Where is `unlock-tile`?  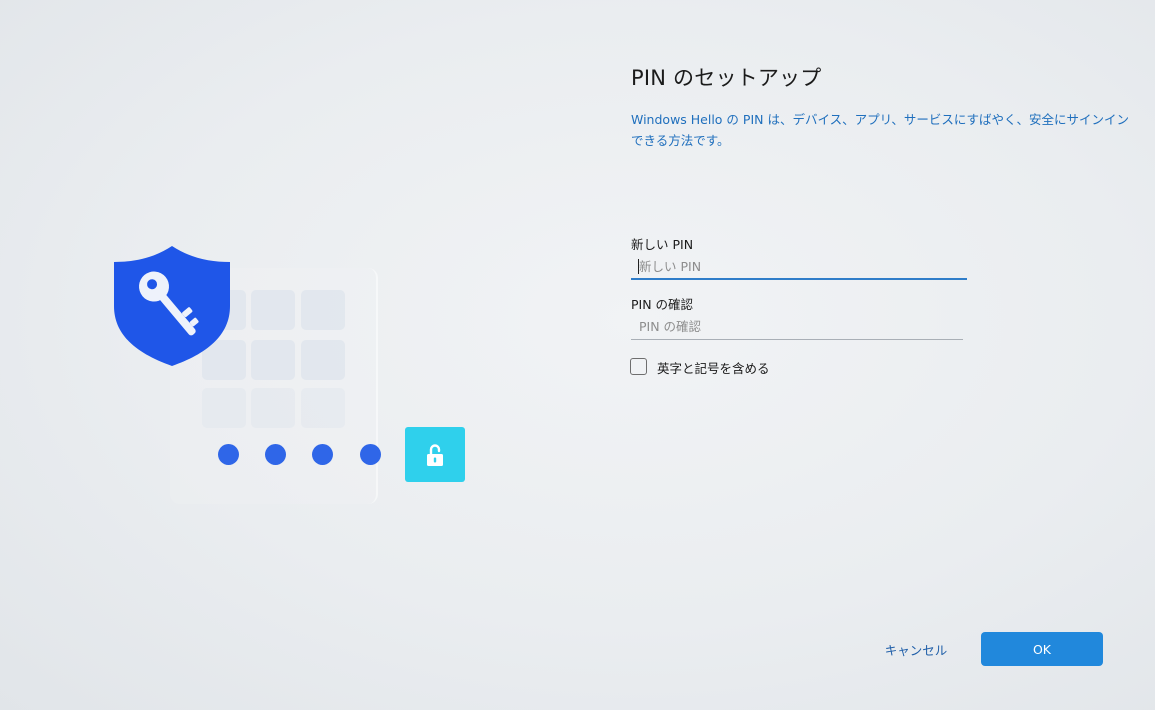 unlock-tile is located at coordinates (435, 454).